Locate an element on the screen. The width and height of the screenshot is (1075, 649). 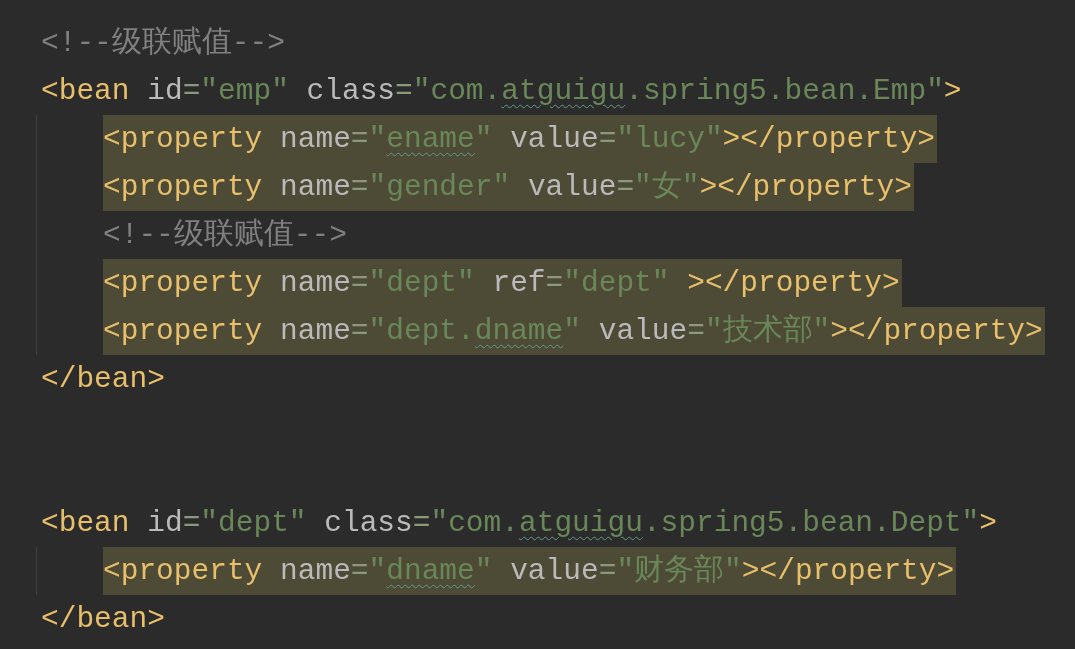
code-line: <bean id="emp" class="com.atguigu.spring5.bean.Emp"> is located at coordinates (502, 91).